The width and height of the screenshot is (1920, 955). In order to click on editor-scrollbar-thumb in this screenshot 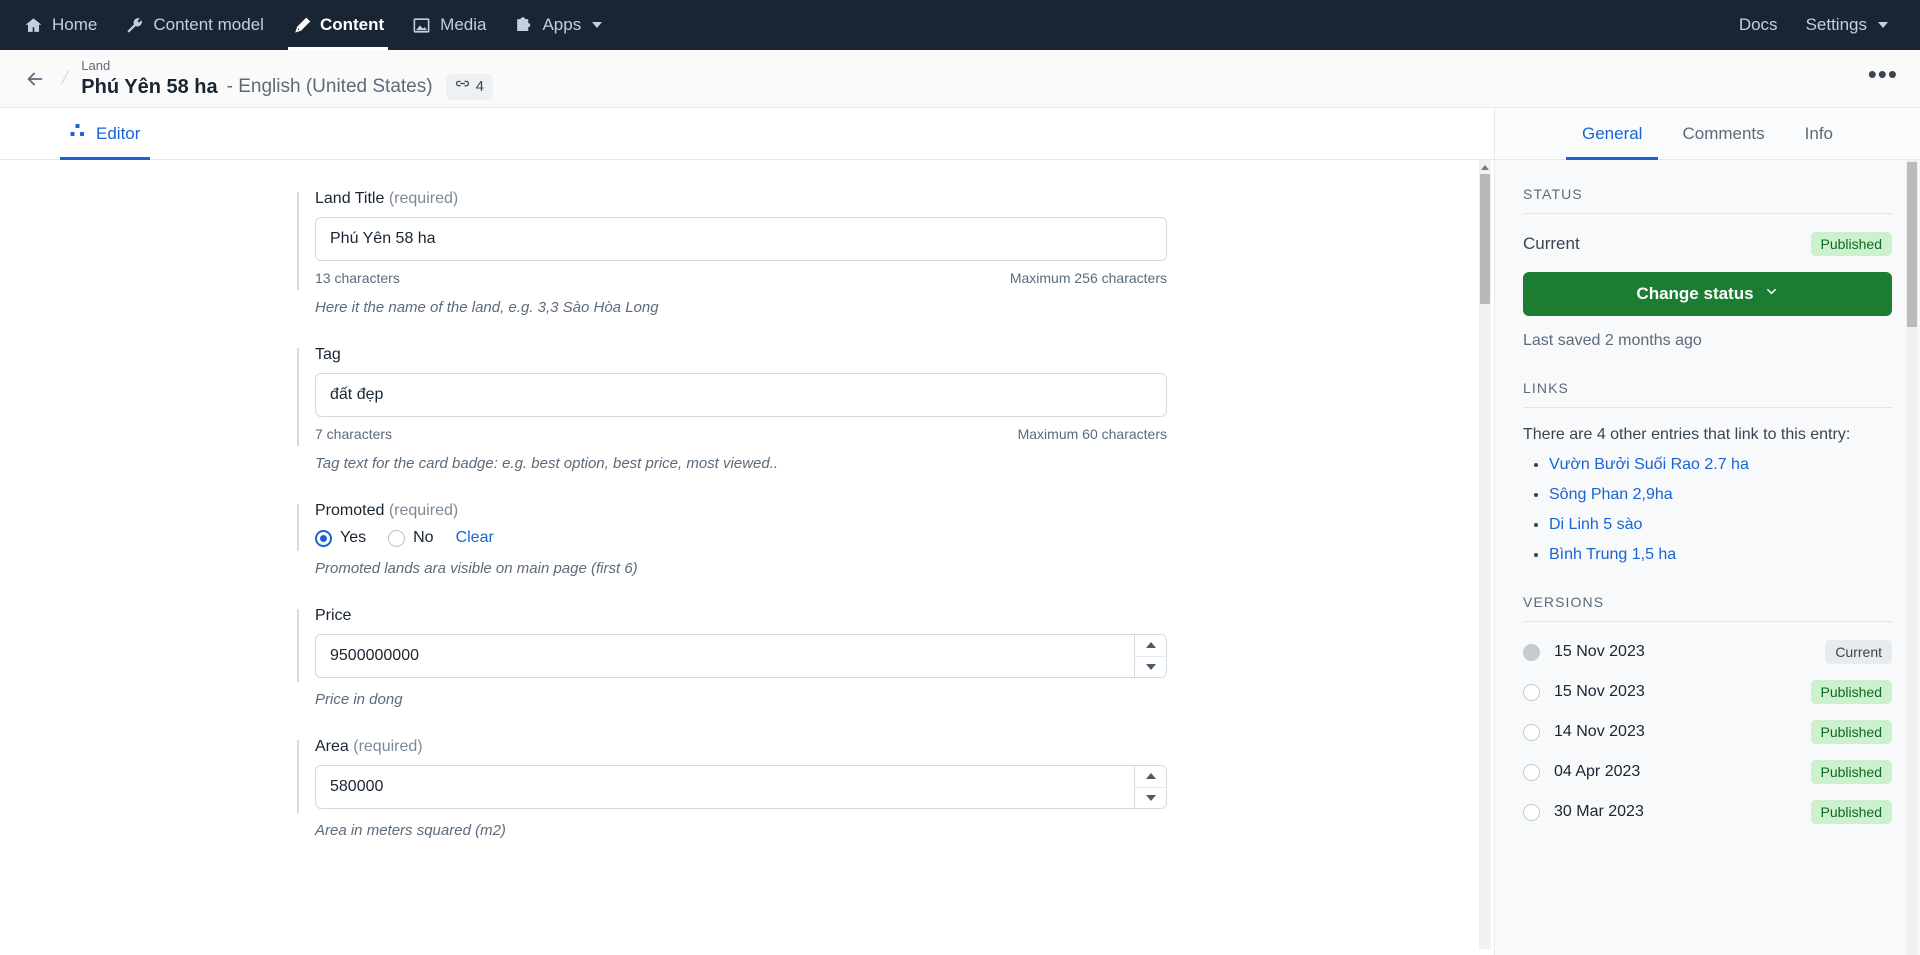, I will do `click(1485, 239)`.